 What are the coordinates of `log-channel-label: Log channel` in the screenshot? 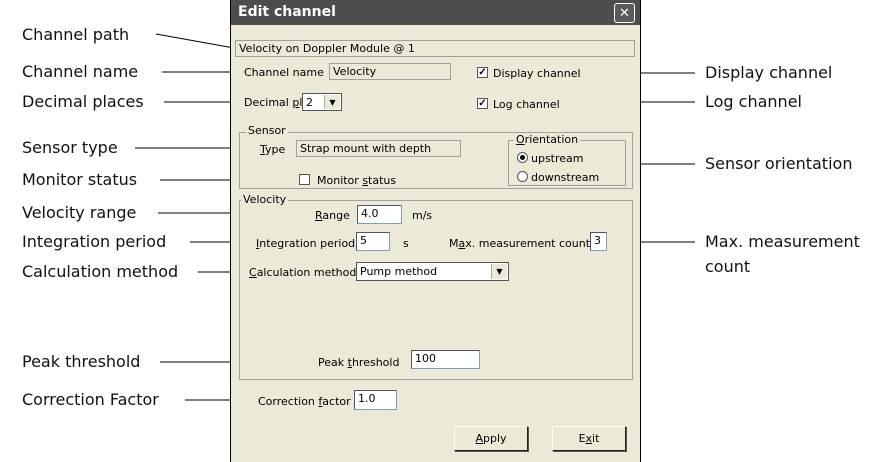 It's located at (526, 104).